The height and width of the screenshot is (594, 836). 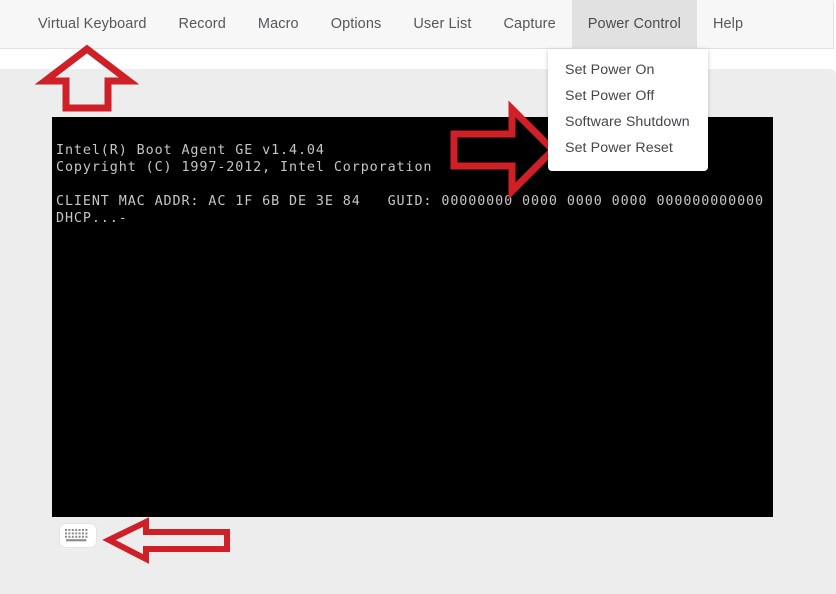 I want to click on dropdown-item-label: Software Shutdown, so click(x=627, y=122).